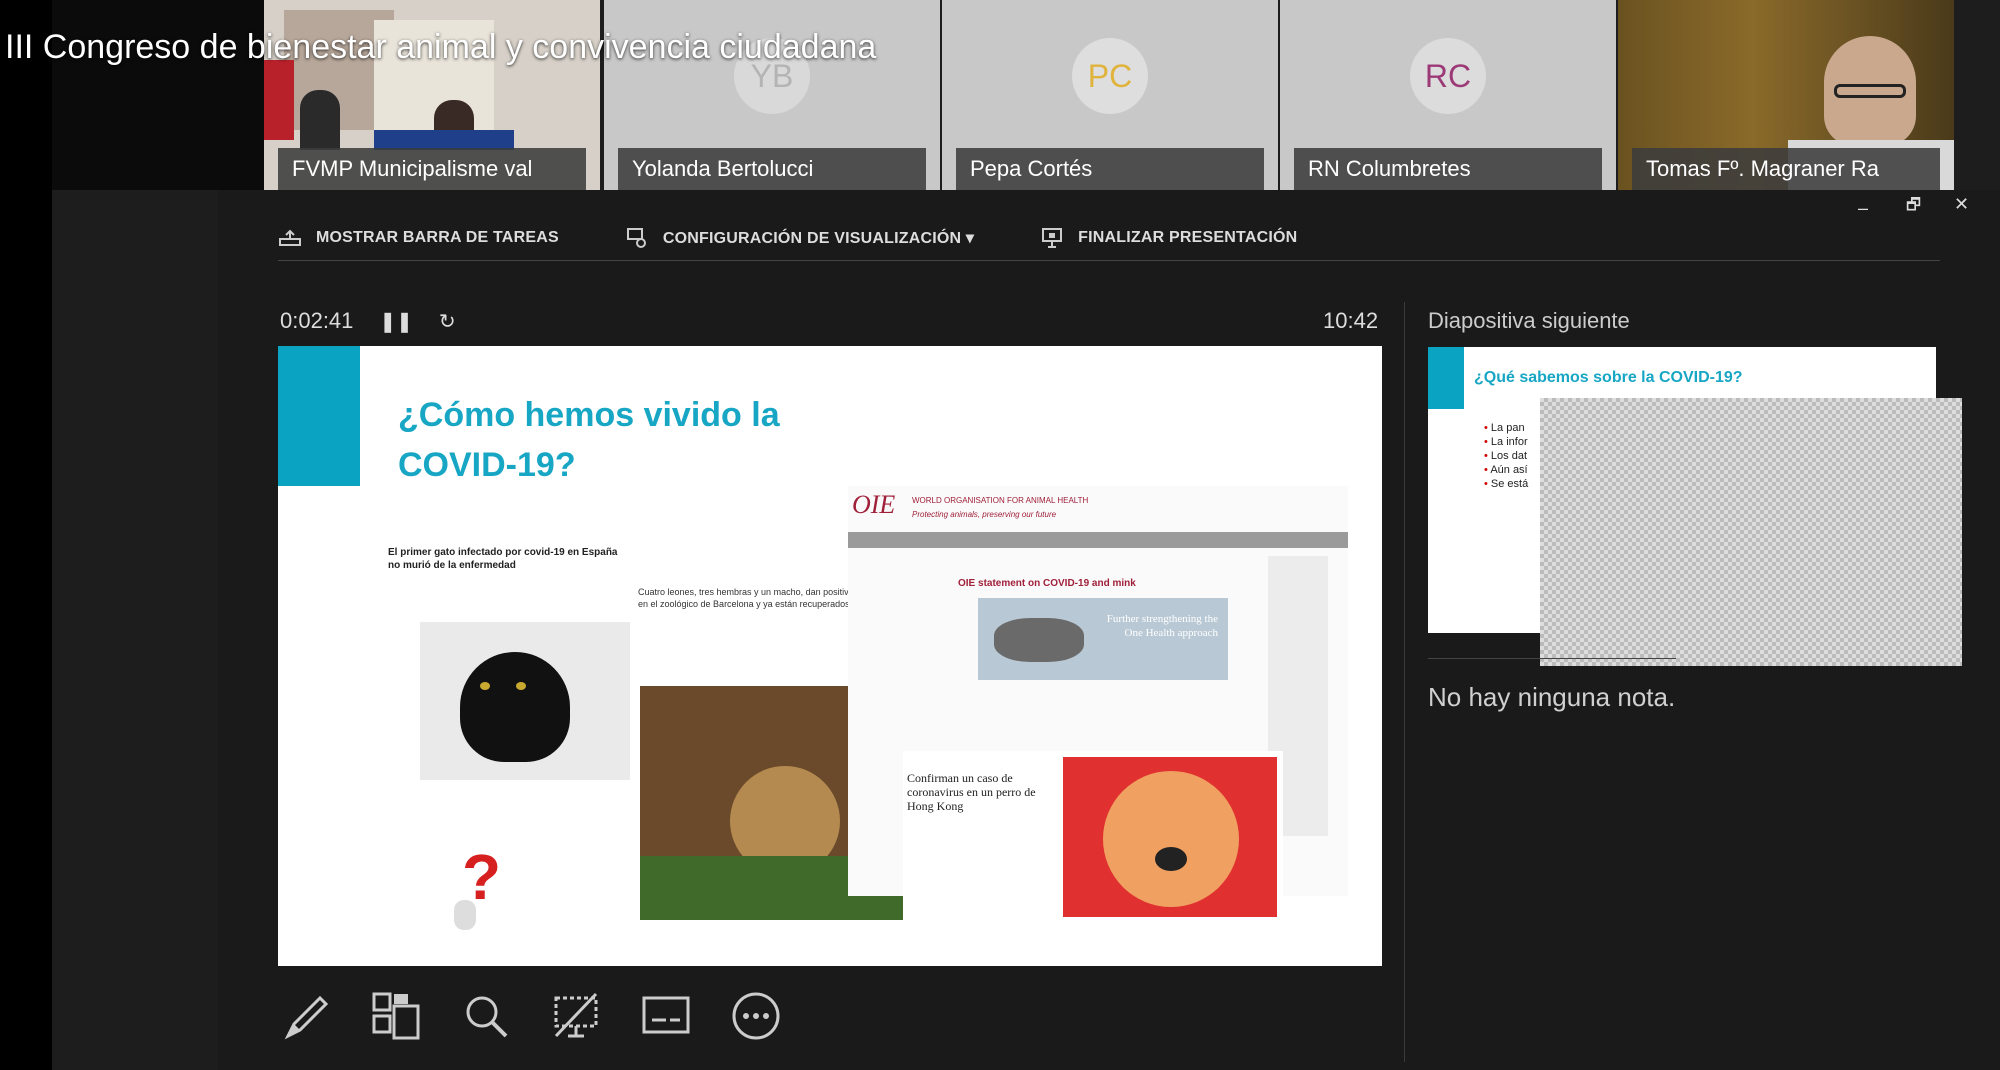 This screenshot has height=1070, width=2000. Describe the element at coordinates (1448, 169) in the screenshot. I see `participant-name: RN Columbretes` at that location.